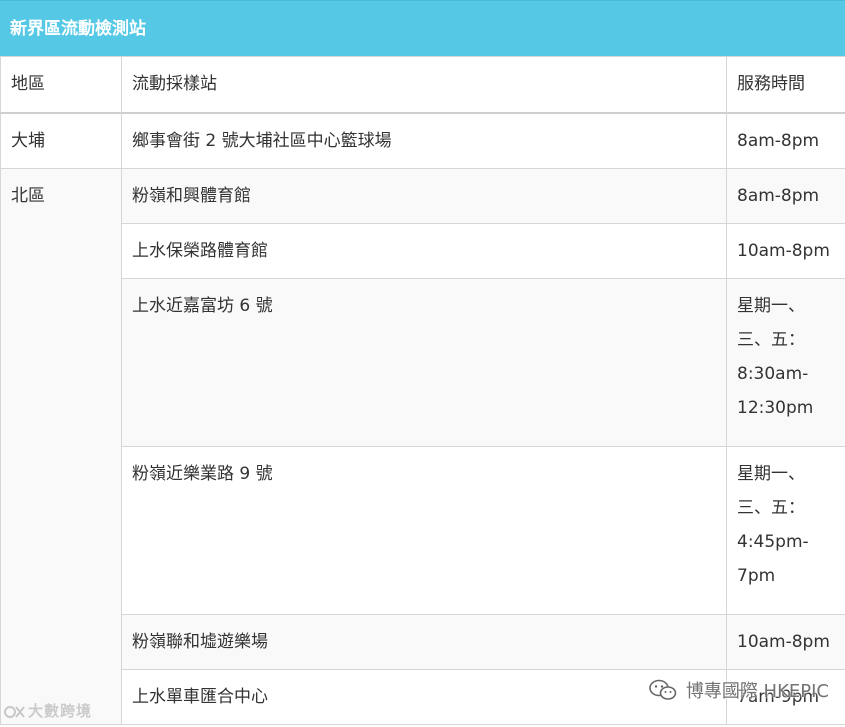  I want to click on table-row: 上水保榮路體育館 10am-8pm, so click(423, 251).